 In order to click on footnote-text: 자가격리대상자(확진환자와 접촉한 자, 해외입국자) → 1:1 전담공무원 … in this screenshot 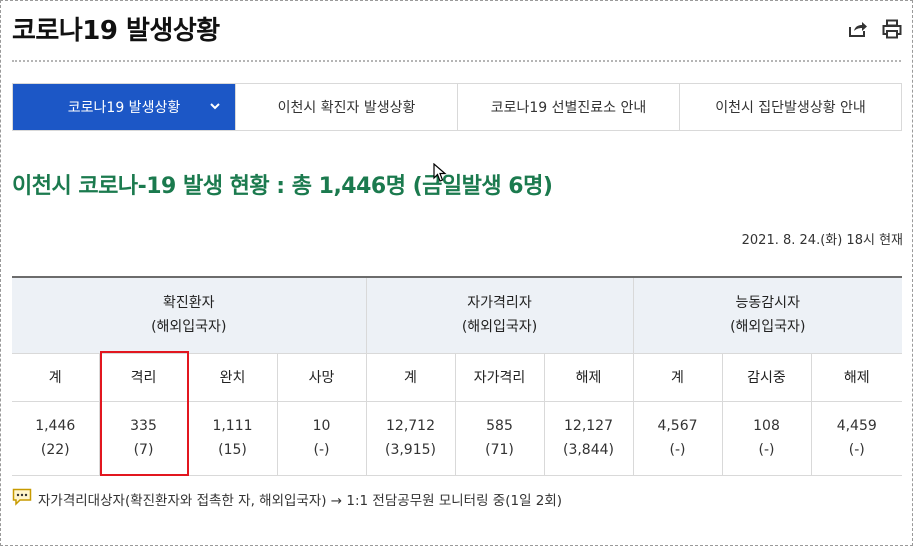, I will do `click(300, 501)`.